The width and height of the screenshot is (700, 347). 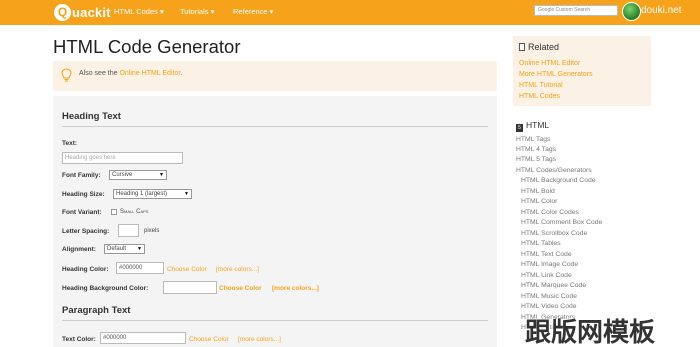 What do you see at coordinates (522, 47) in the screenshot?
I see `document-icon` at bounding box center [522, 47].